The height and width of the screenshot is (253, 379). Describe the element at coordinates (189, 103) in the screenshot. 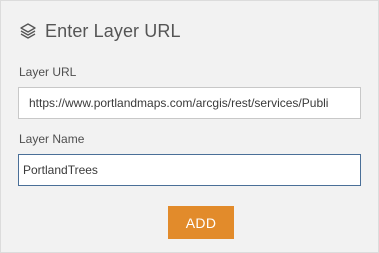

I see `layer-url-input` at that location.